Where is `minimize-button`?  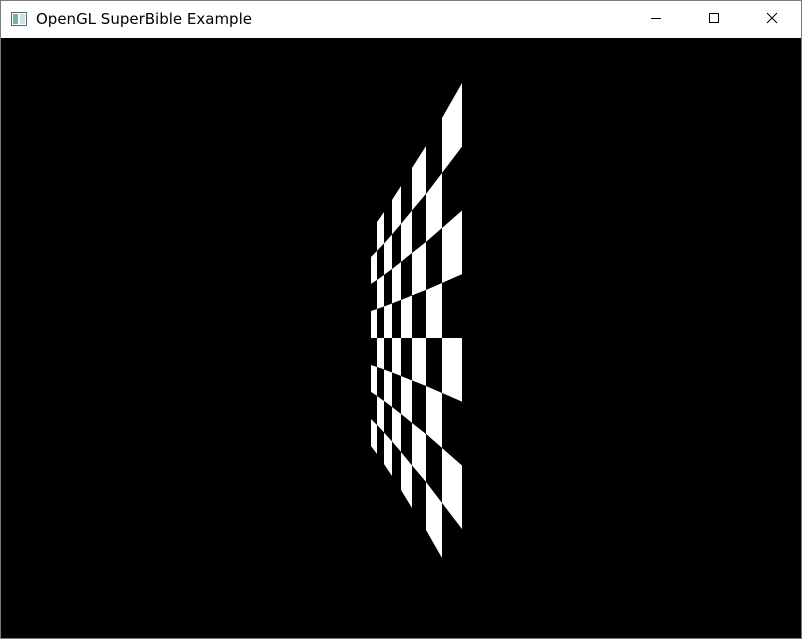 minimize-button is located at coordinates (656, 19).